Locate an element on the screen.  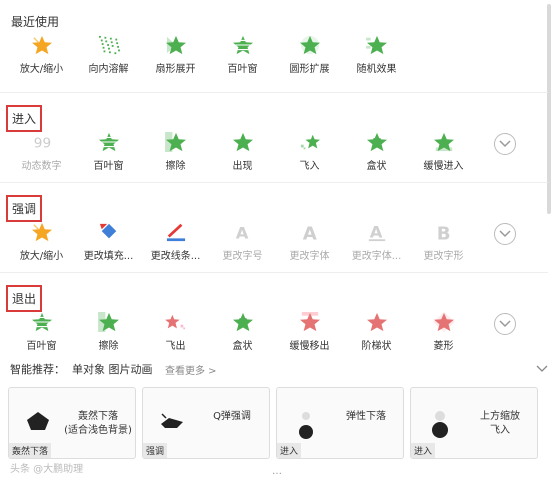
emphasis-item: A 更改字号 is located at coordinates (242, 243).